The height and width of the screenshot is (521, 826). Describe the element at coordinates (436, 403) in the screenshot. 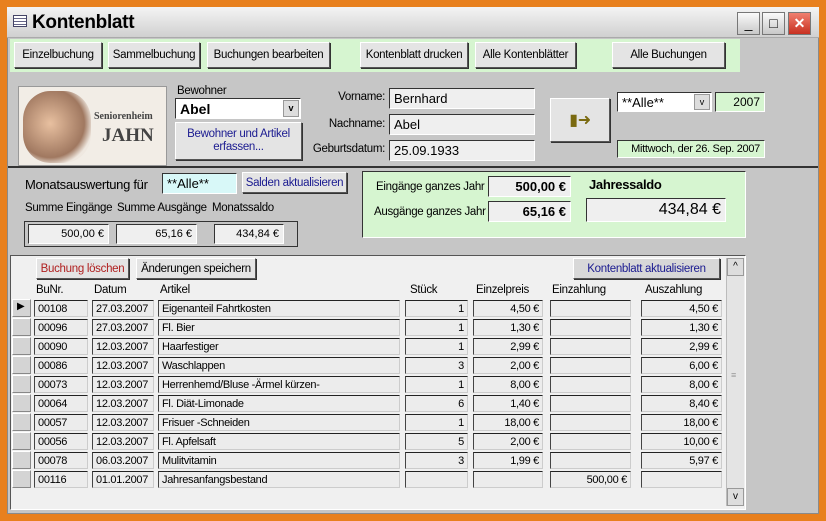

I see `cell-stueck: 6` at that location.